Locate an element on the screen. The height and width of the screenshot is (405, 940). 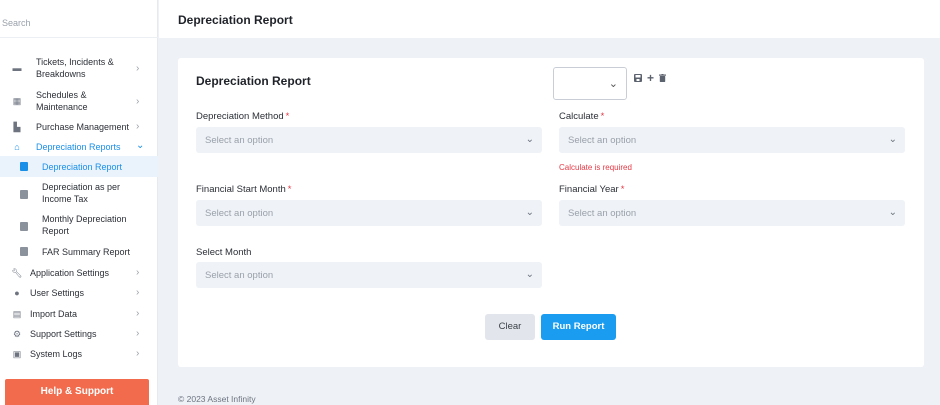
sidebar-item-import-data: ▤ Import Data › is located at coordinates (79, 314).